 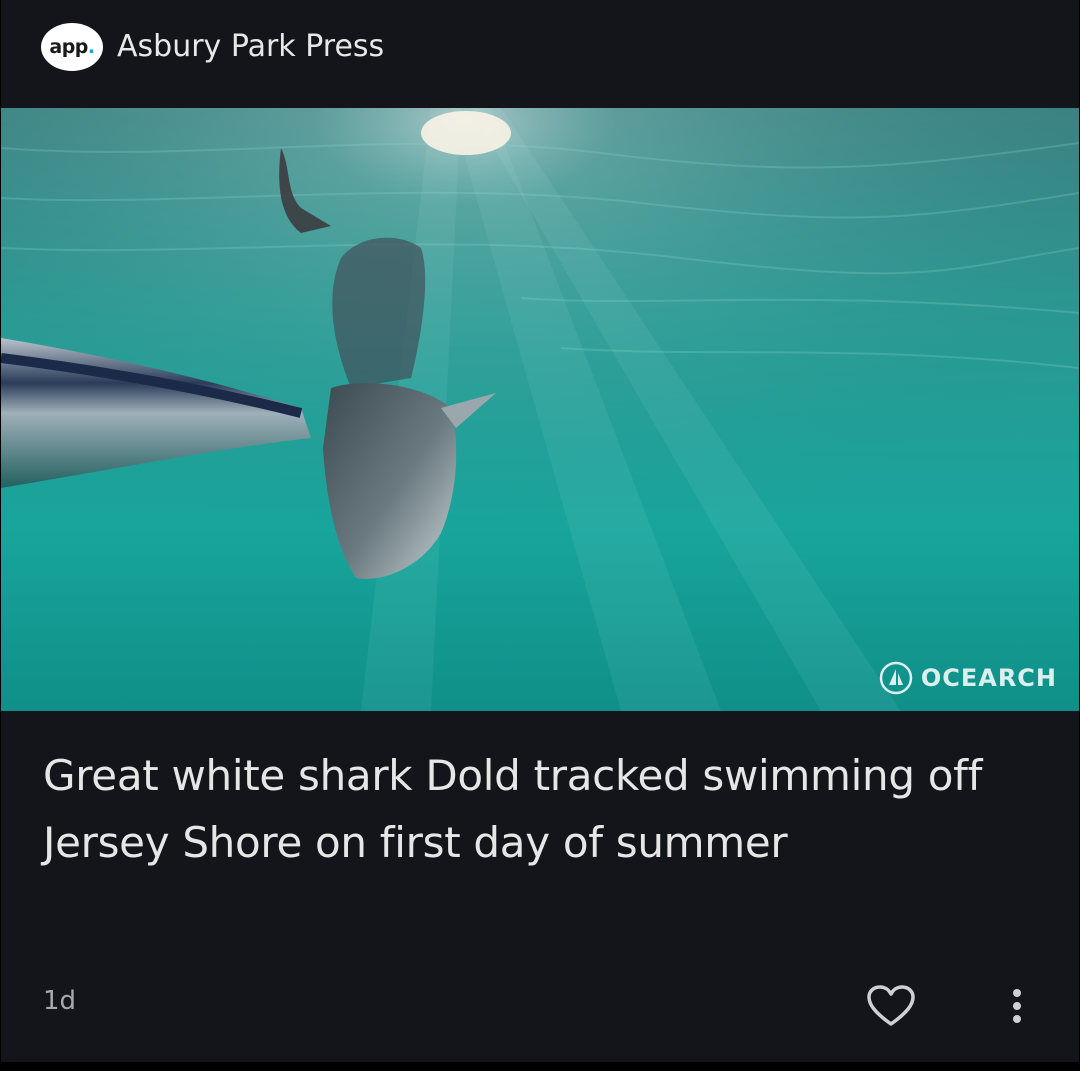 What do you see at coordinates (896, 678) in the screenshot?
I see `ocearch-logo-icon` at bounding box center [896, 678].